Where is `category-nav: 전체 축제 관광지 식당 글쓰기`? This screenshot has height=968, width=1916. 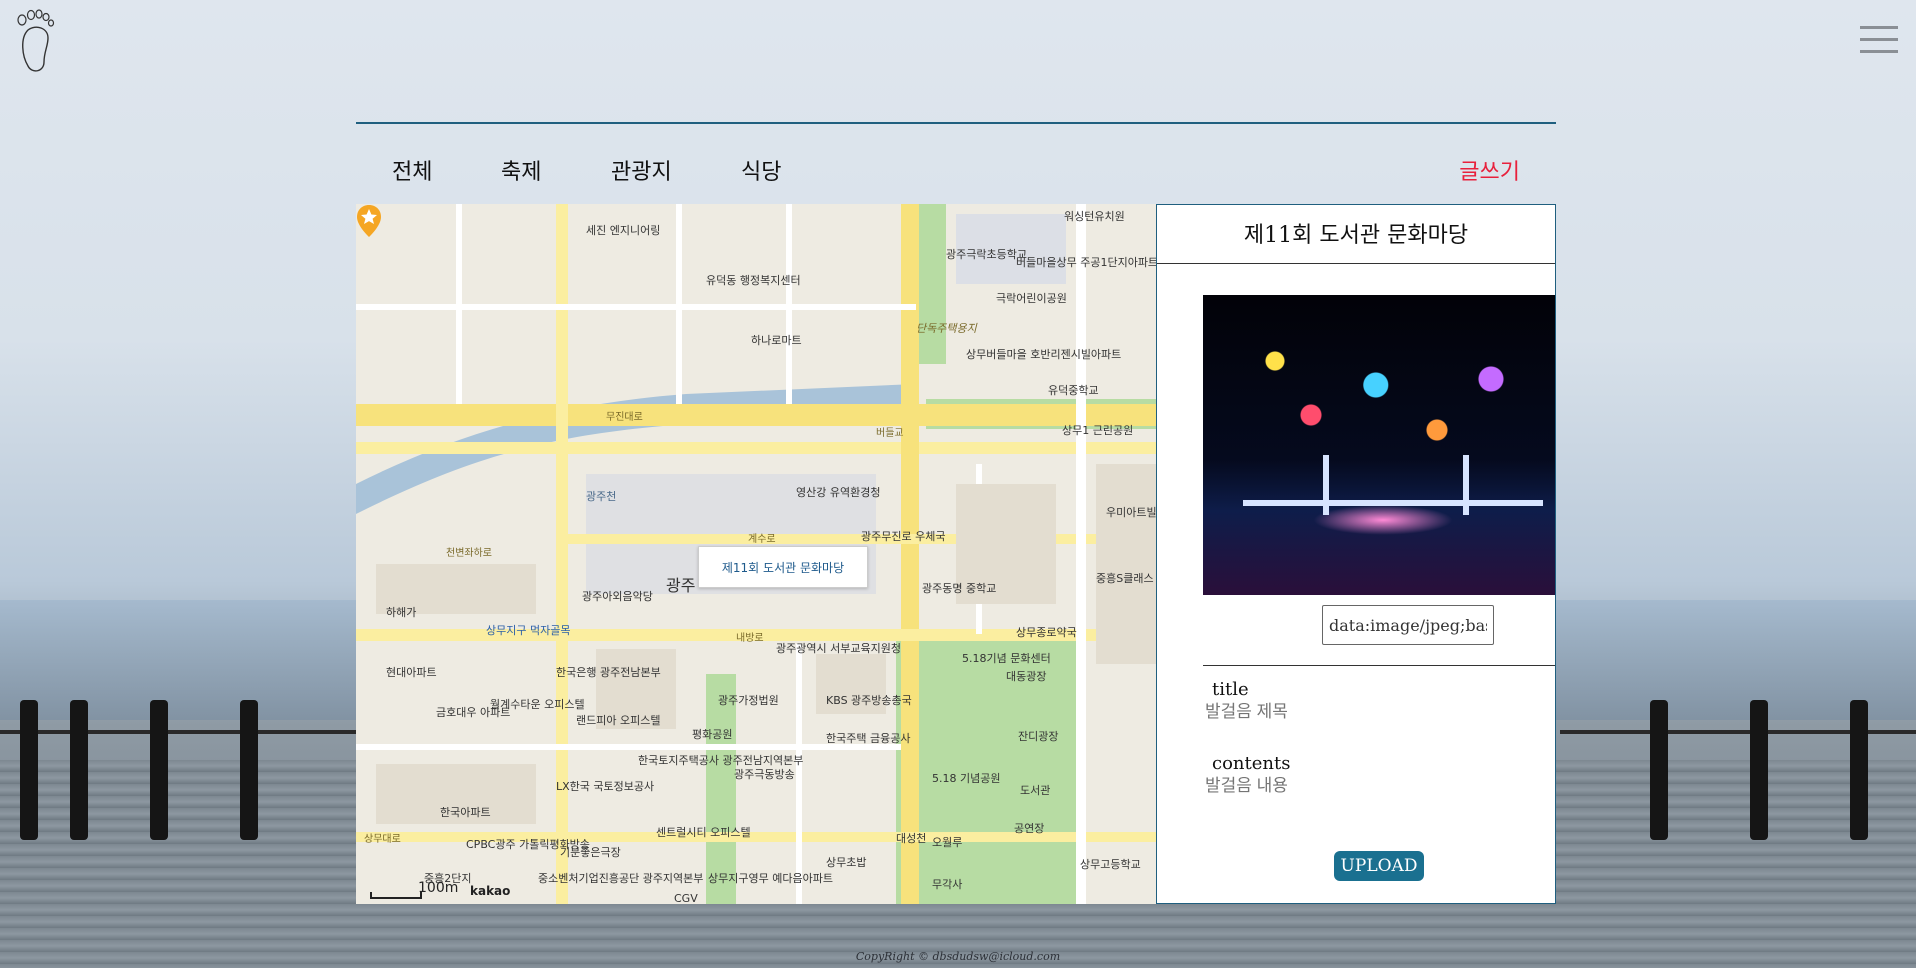
category-nav: 전체 축제 관광지 식당 글쓰기 is located at coordinates (956, 164).